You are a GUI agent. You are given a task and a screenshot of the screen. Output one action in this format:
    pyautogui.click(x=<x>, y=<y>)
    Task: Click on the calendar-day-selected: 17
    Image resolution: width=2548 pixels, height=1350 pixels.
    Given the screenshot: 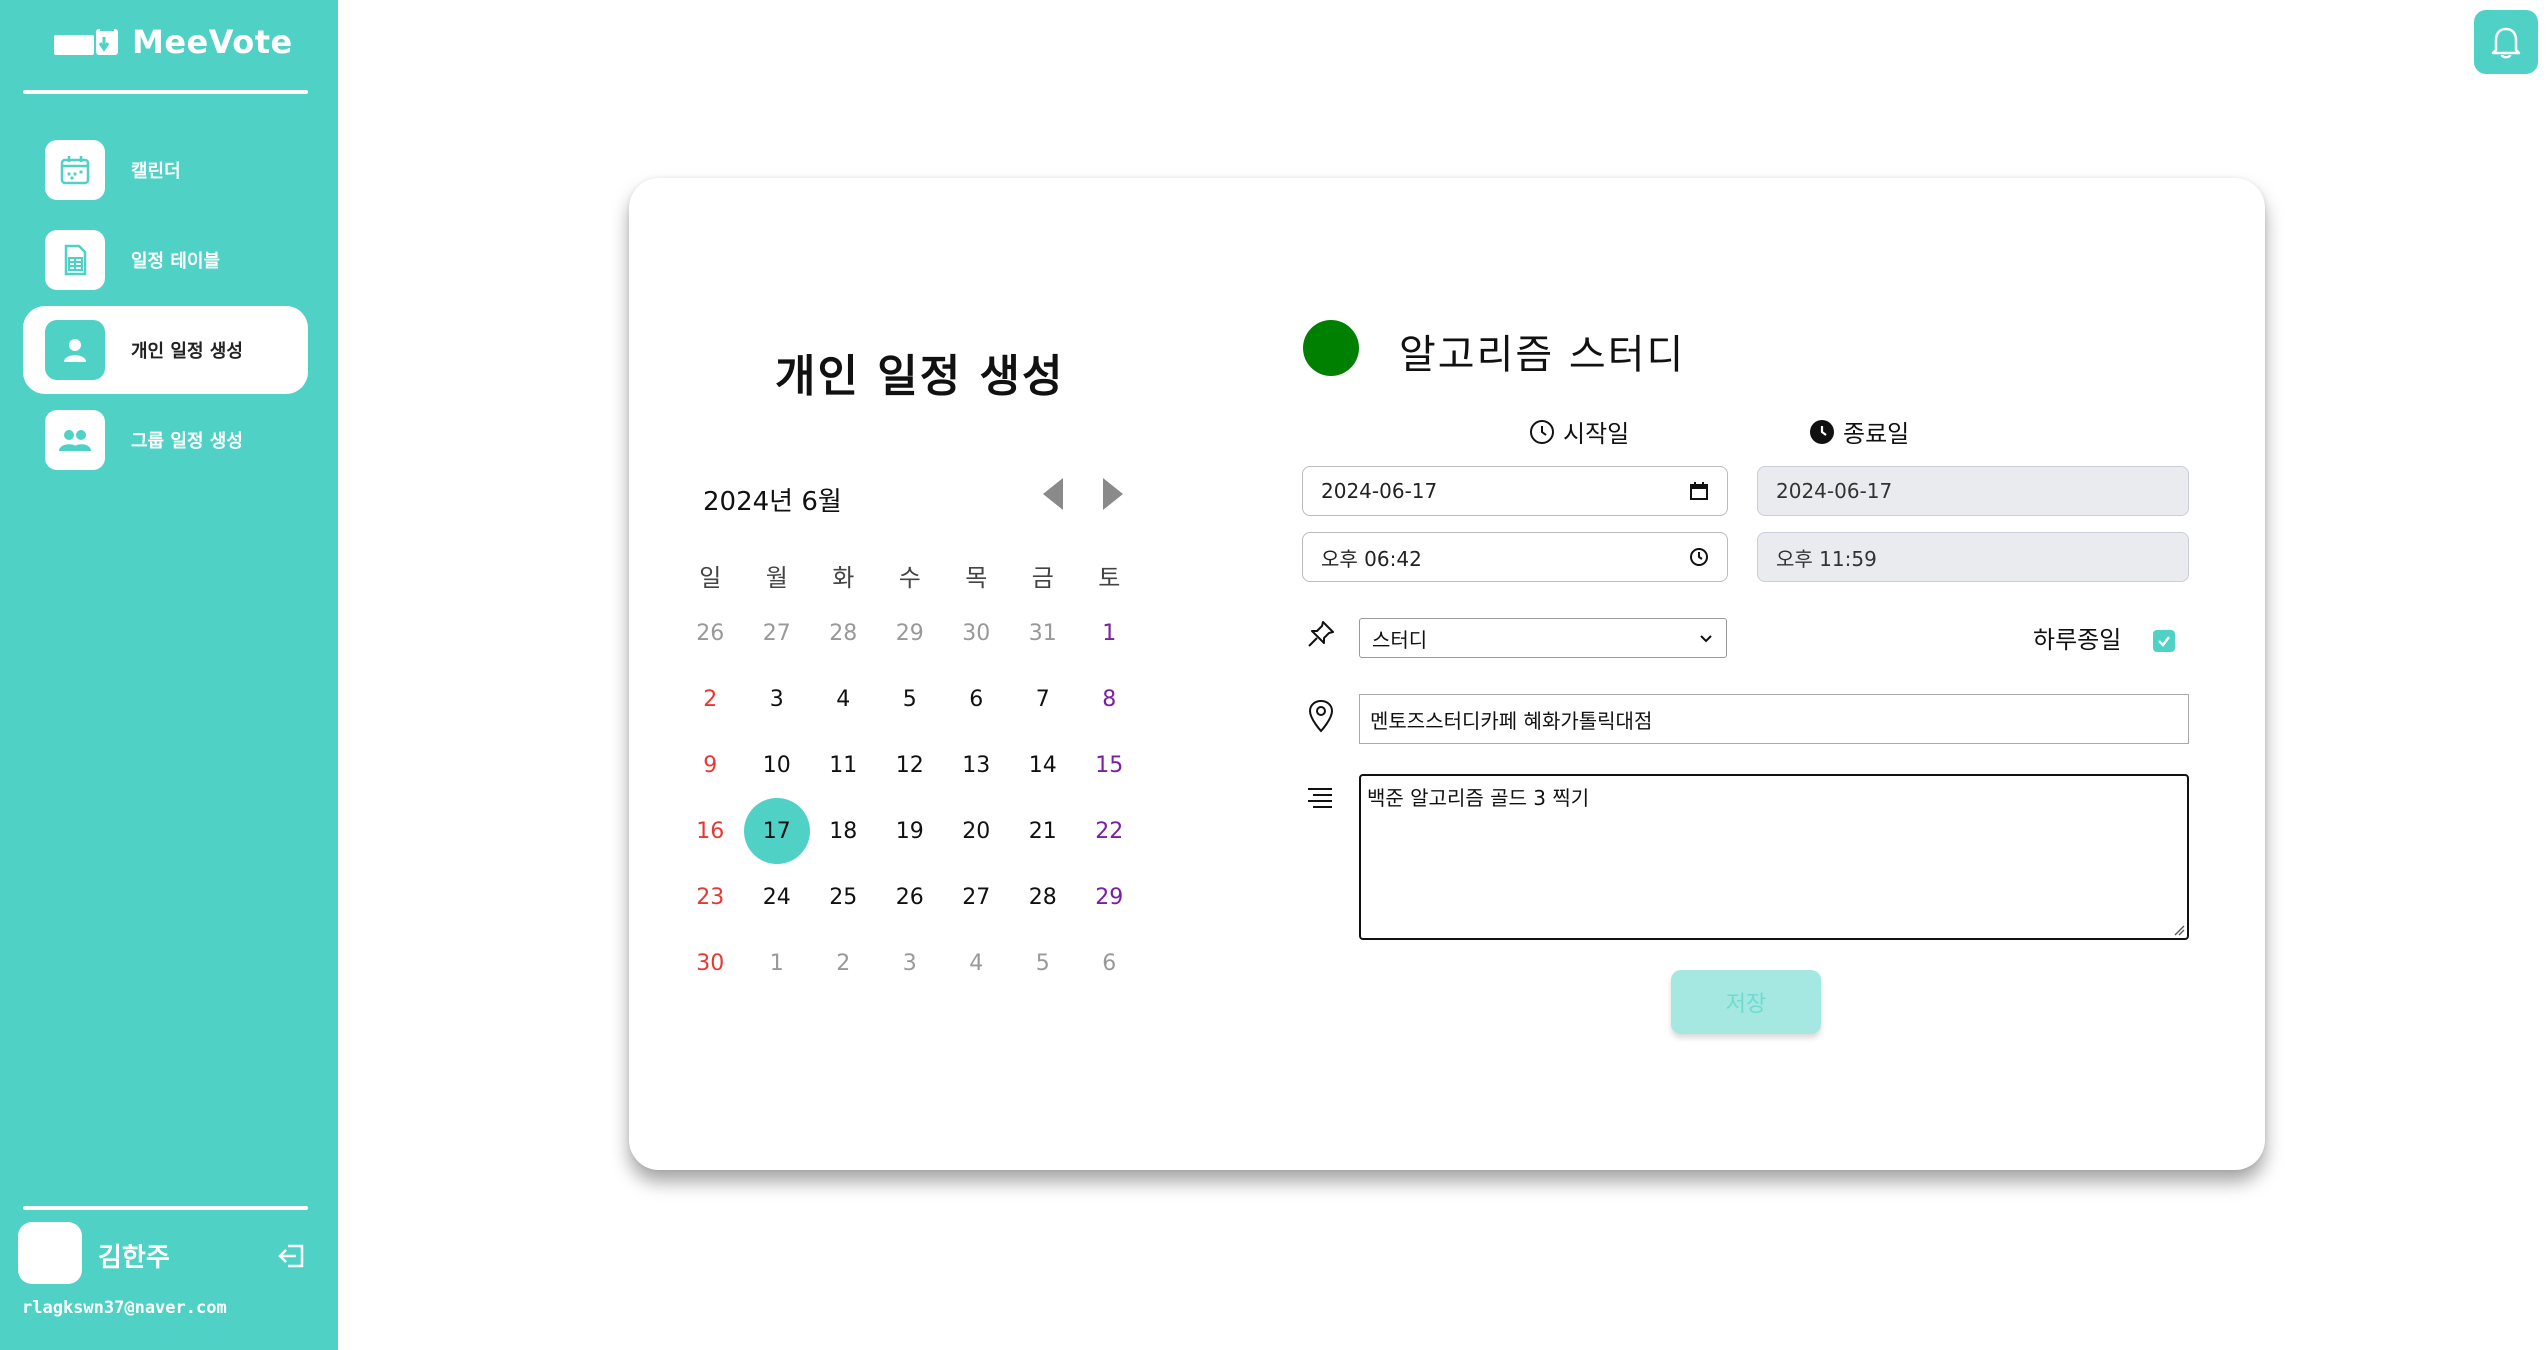 What is the action you would take?
    pyautogui.click(x=777, y=831)
    